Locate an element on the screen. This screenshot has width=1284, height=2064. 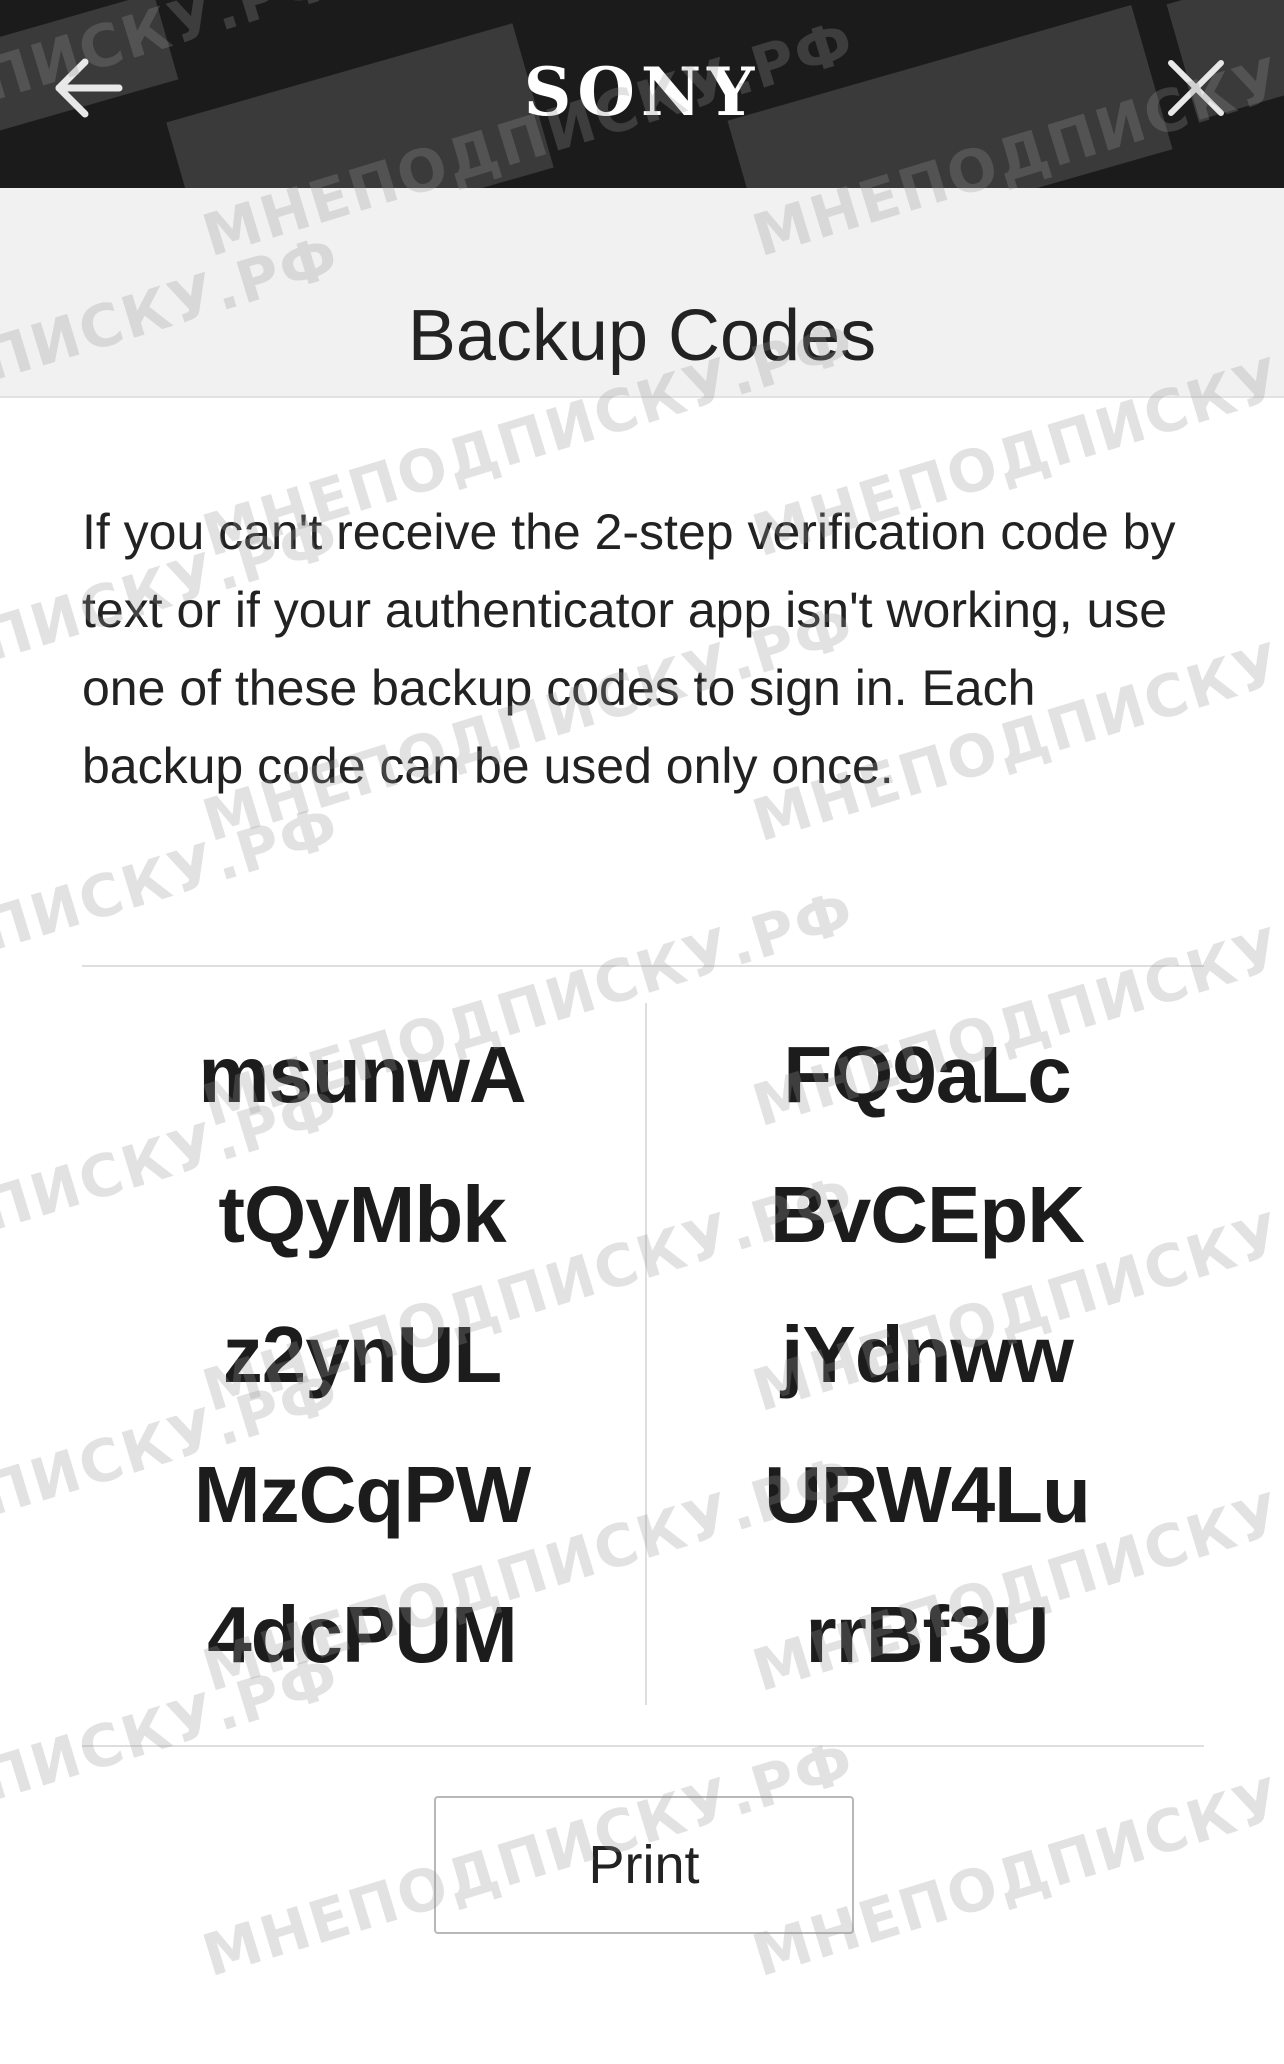
backup-code: BvCEpK is located at coordinates (927, 1214).